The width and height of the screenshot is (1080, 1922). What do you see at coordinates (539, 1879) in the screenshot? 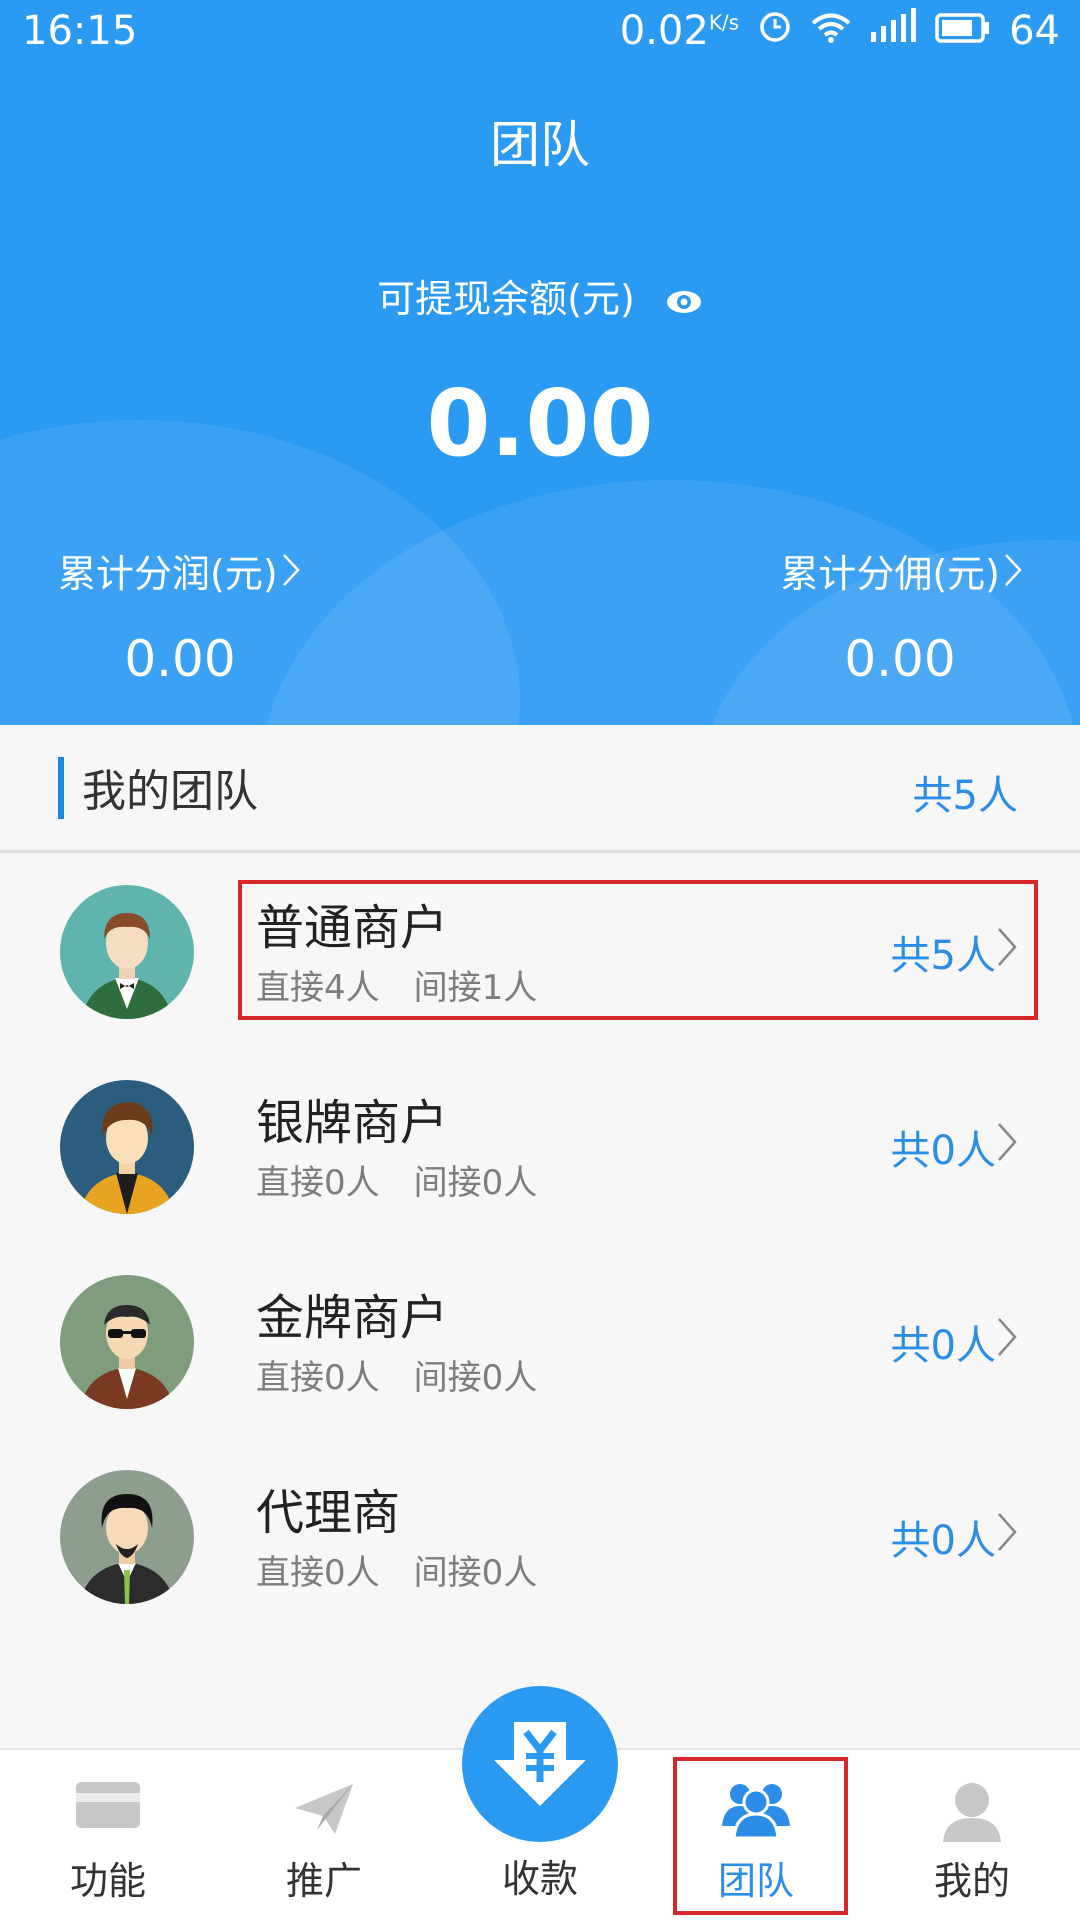
I see `collect-payment-label: 收款` at bounding box center [539, 1879].